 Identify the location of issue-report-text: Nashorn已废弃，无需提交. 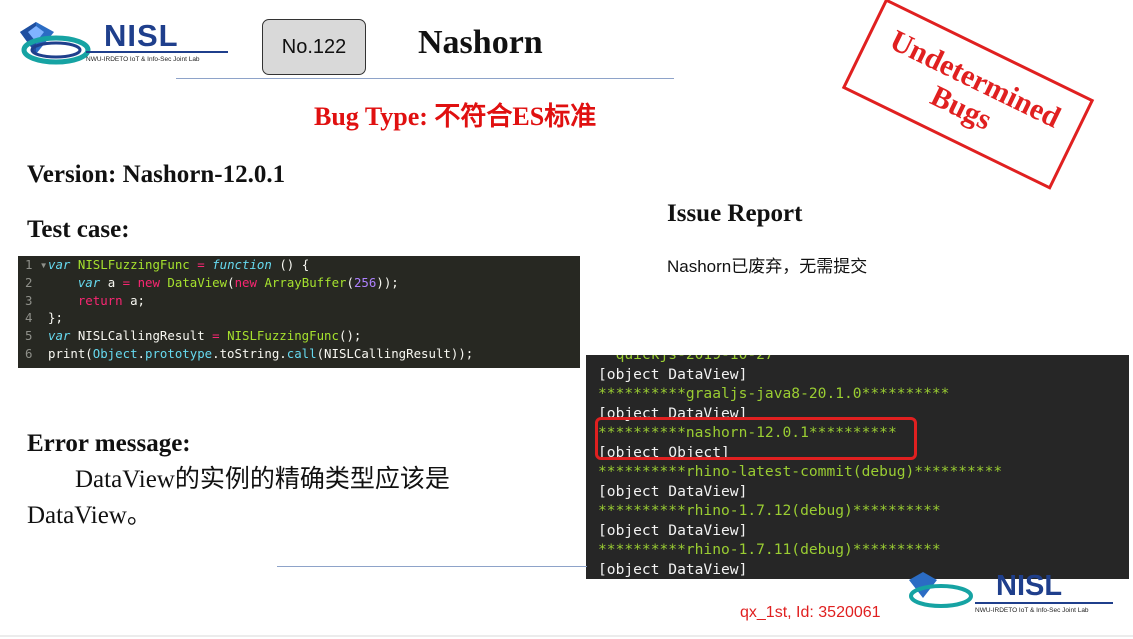
(767, 266).